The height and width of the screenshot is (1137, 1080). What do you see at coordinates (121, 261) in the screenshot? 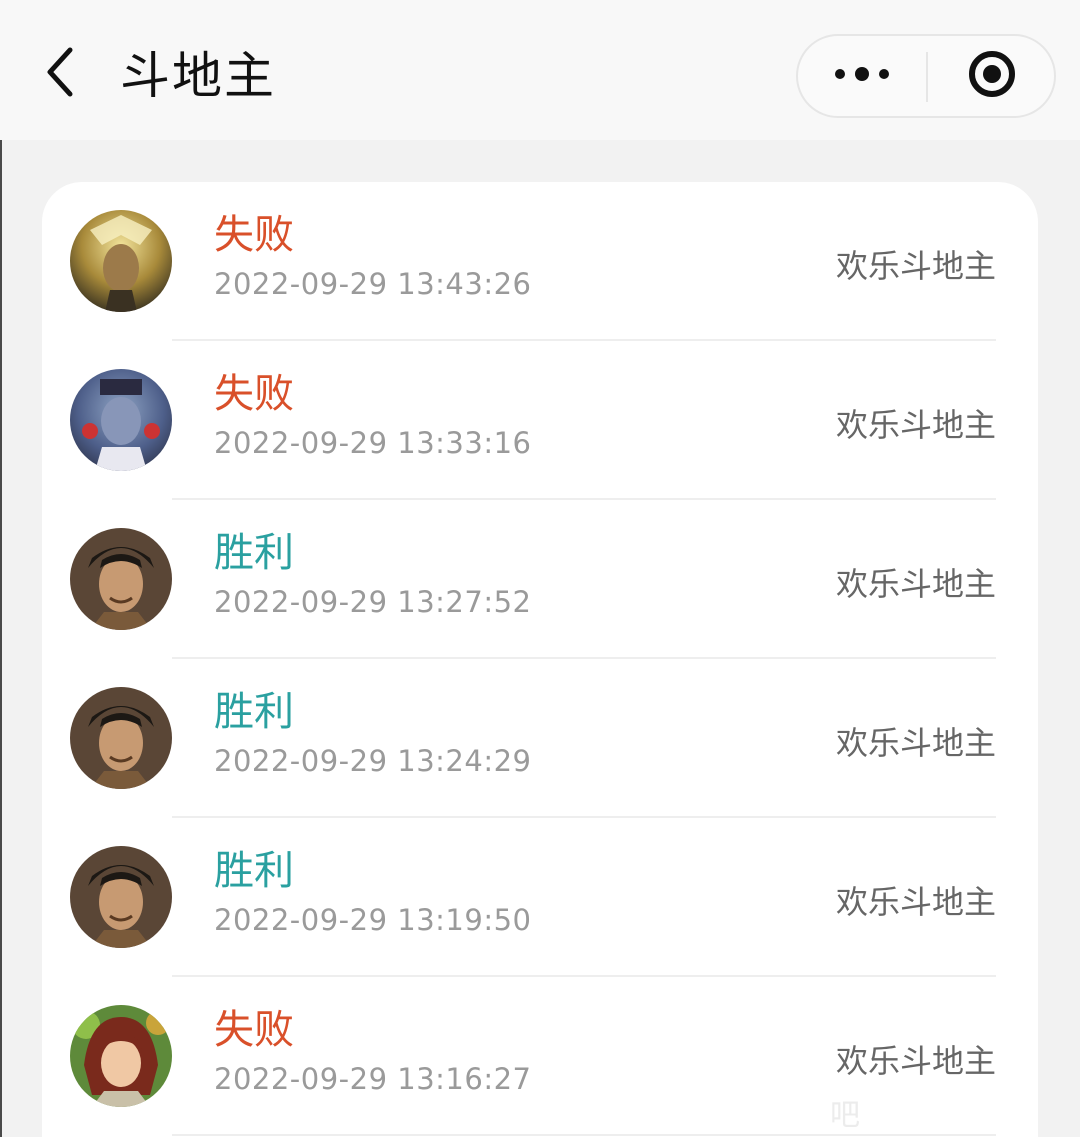
I see `golden-warrior-avatar` at bounding box center [121, 261].